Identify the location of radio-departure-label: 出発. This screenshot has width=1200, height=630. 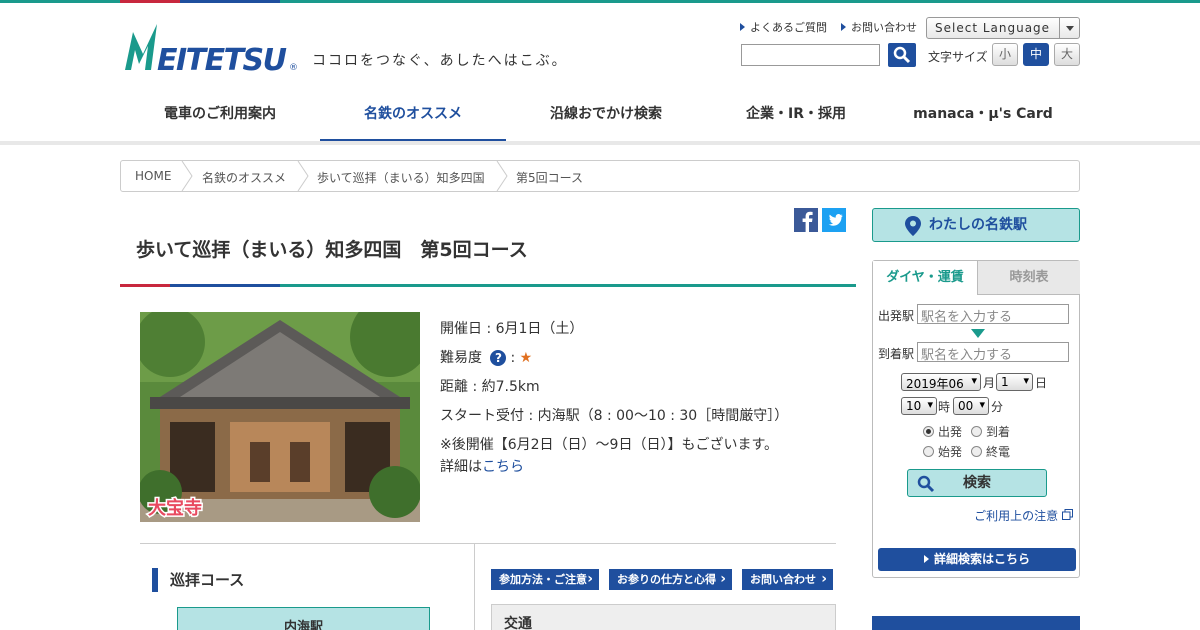
(950, 432).